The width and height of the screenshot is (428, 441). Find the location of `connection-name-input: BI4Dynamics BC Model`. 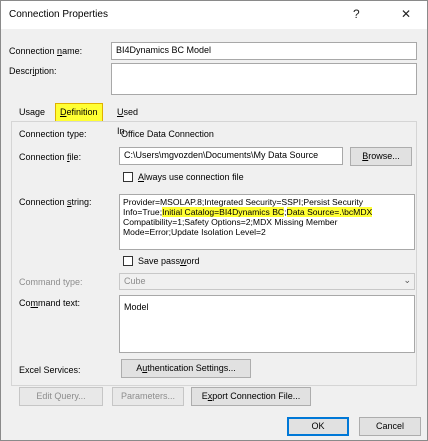

connection-name-input: BI4Dynamics BC Model is located at coordinates (264, 51).